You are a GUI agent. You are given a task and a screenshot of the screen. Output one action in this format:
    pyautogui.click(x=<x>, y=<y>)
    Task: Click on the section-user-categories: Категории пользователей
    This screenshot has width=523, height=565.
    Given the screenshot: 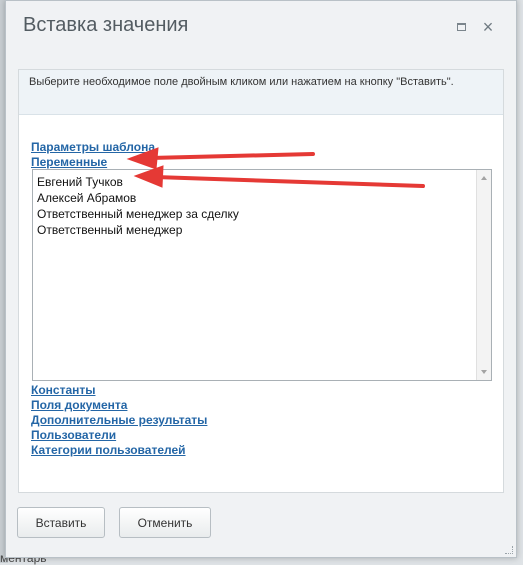 What is the action you would take?
    pyautogui.click(x=108, y=450)
    